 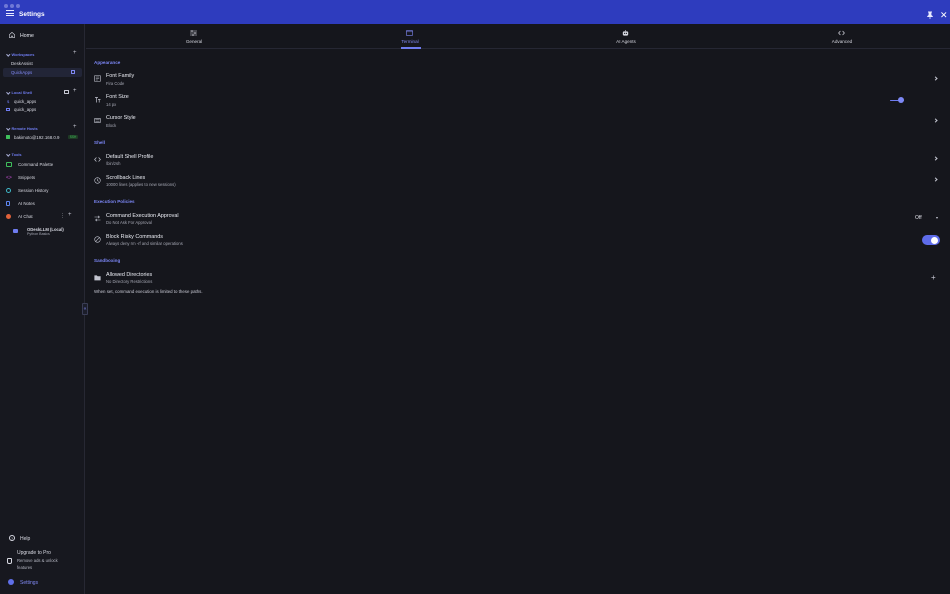 I want to click on collapse-sidebar-button: «, so click(x=85, y=309).